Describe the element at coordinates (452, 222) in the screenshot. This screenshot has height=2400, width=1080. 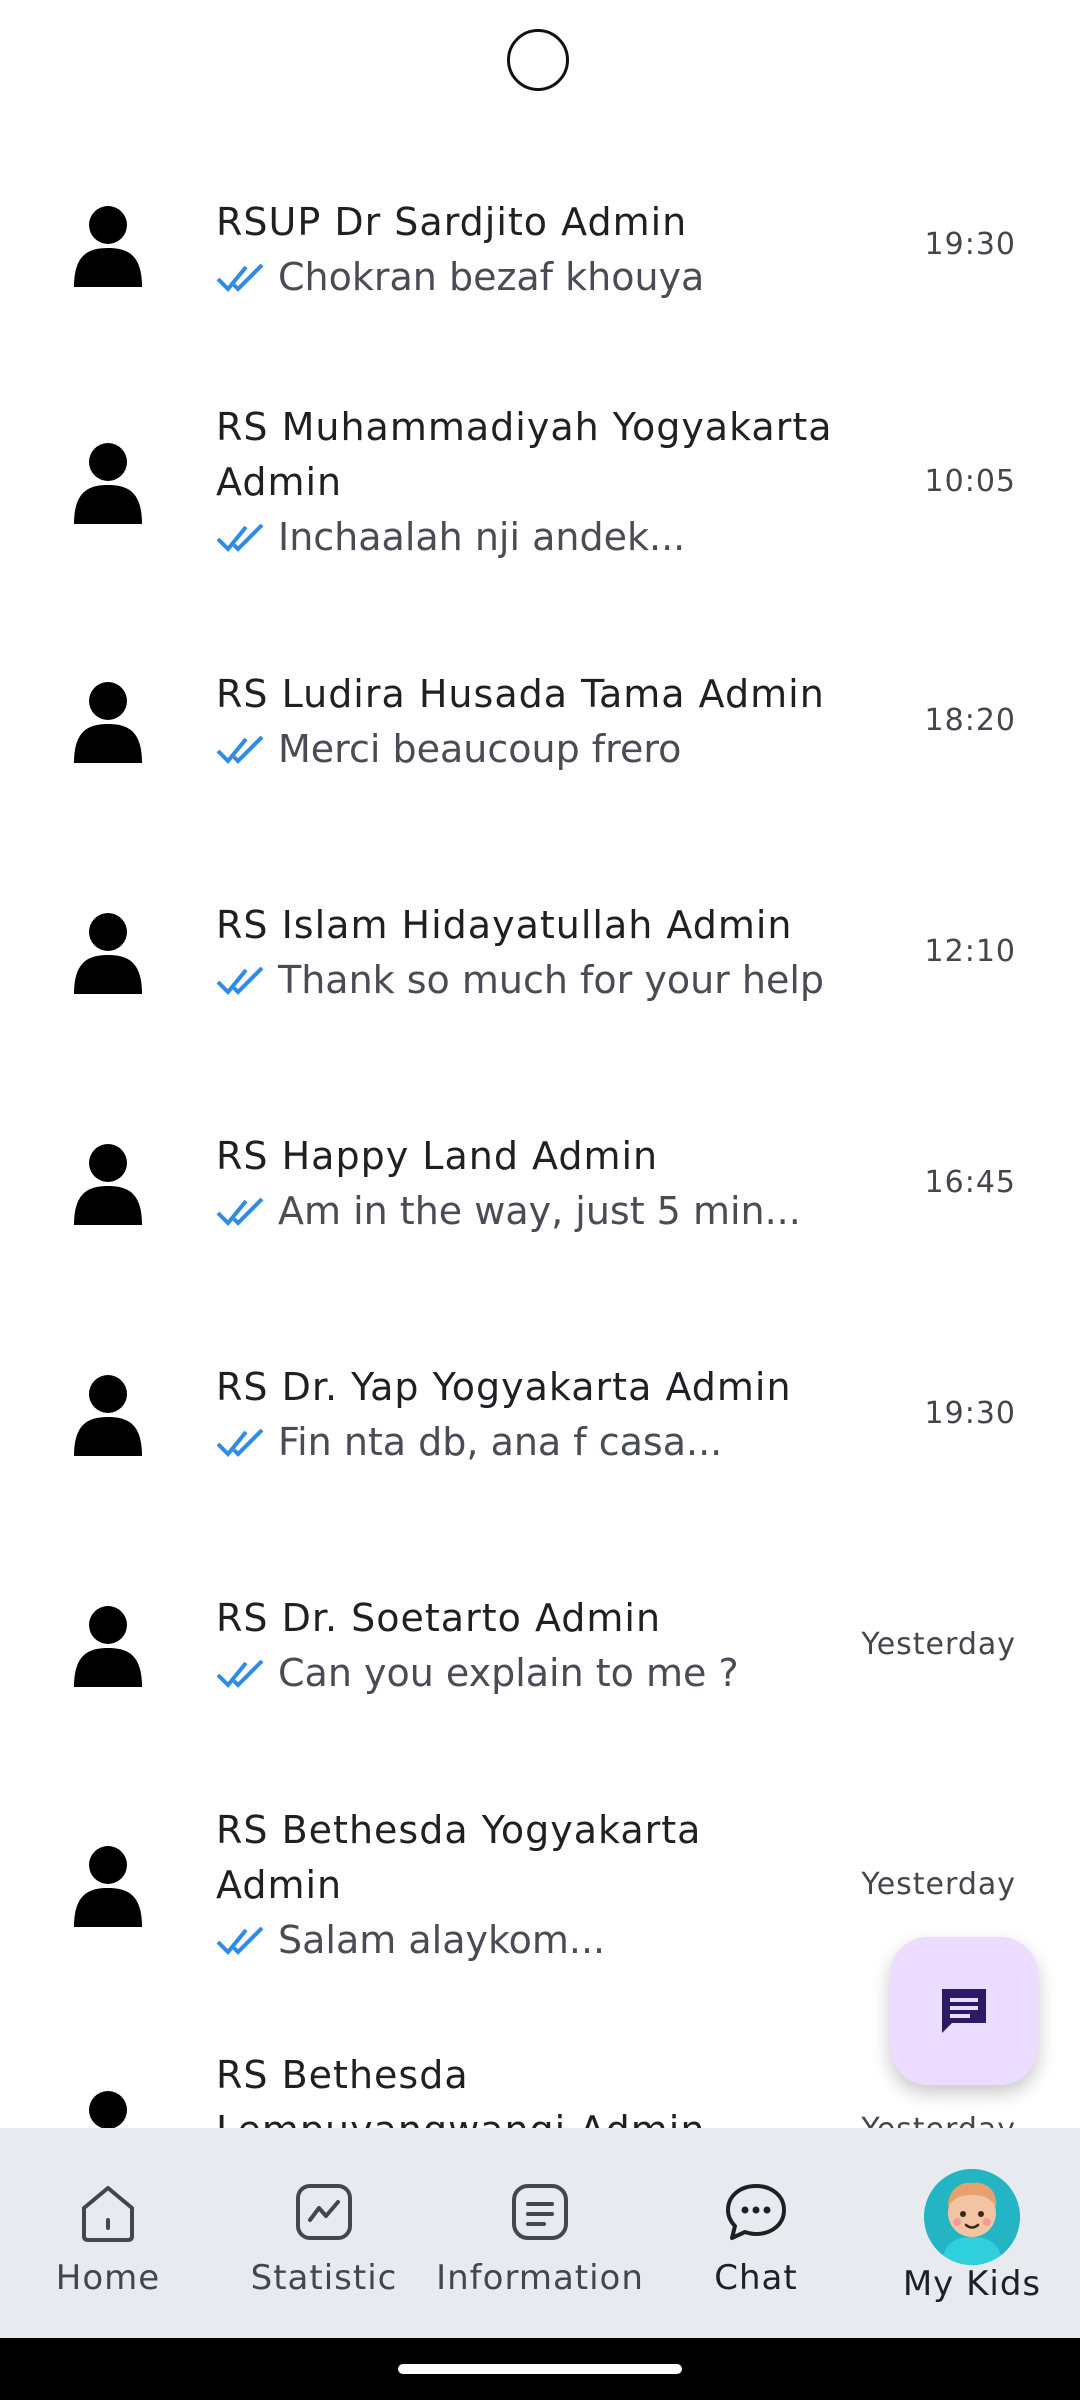
I see `chat-name: RSUP Dr Sardjito Admin` at that location.